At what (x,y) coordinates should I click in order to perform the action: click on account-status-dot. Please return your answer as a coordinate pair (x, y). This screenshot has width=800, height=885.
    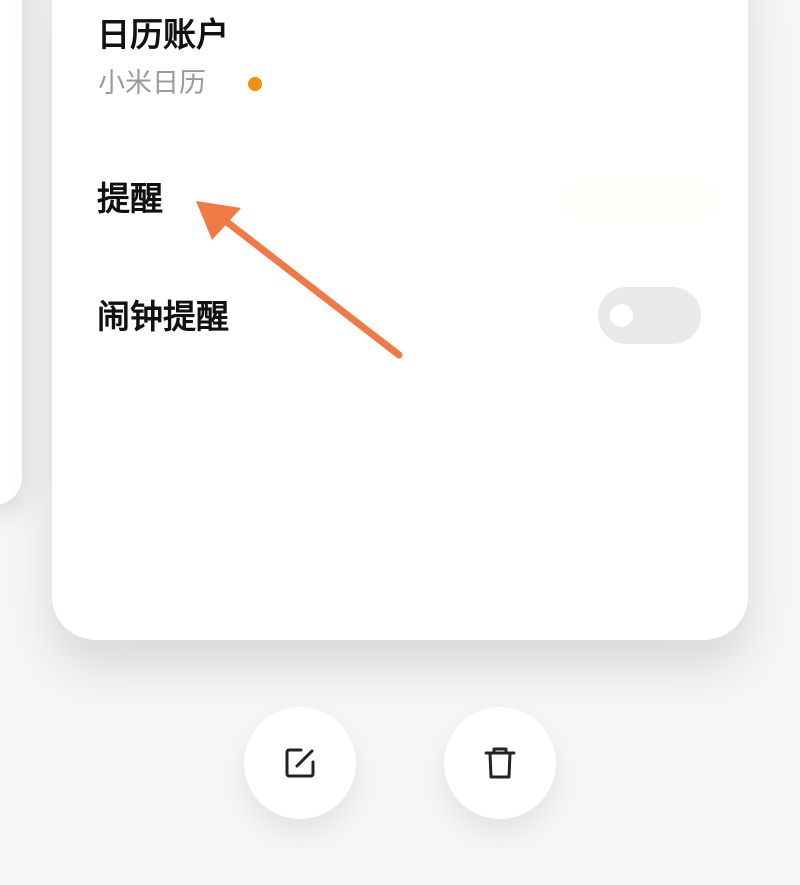
    Looking at the image, I should click on (255, 84).